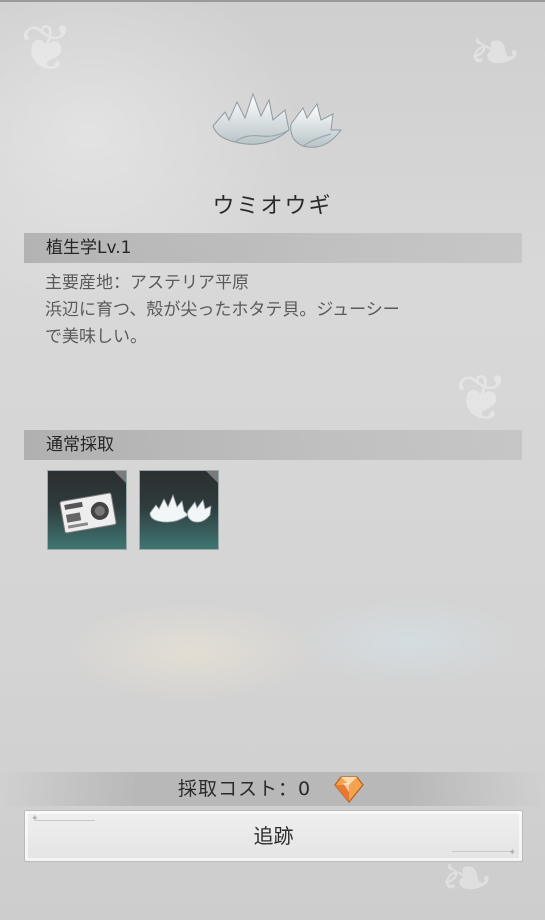 Image resolution: width=545 pixels, height=920 pixels. What do you see at coordinates (495, 53) in the screenshot?
I see `flourish-ornament-icon: ❧` at bounding box center [495, 53].